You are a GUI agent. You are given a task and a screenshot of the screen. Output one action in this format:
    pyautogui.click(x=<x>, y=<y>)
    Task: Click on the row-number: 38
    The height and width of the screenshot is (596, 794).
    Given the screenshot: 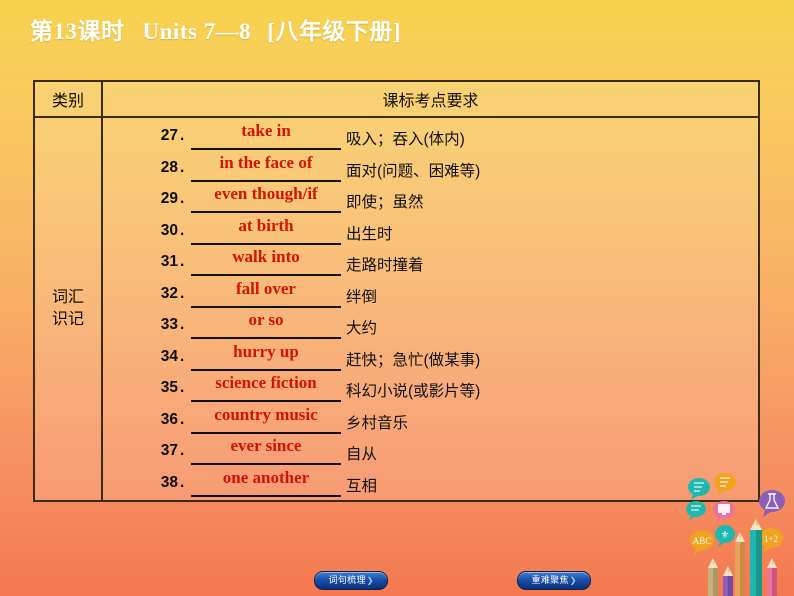 What is the action you would take?
    pyautogui.click(x=169, y=482)
    